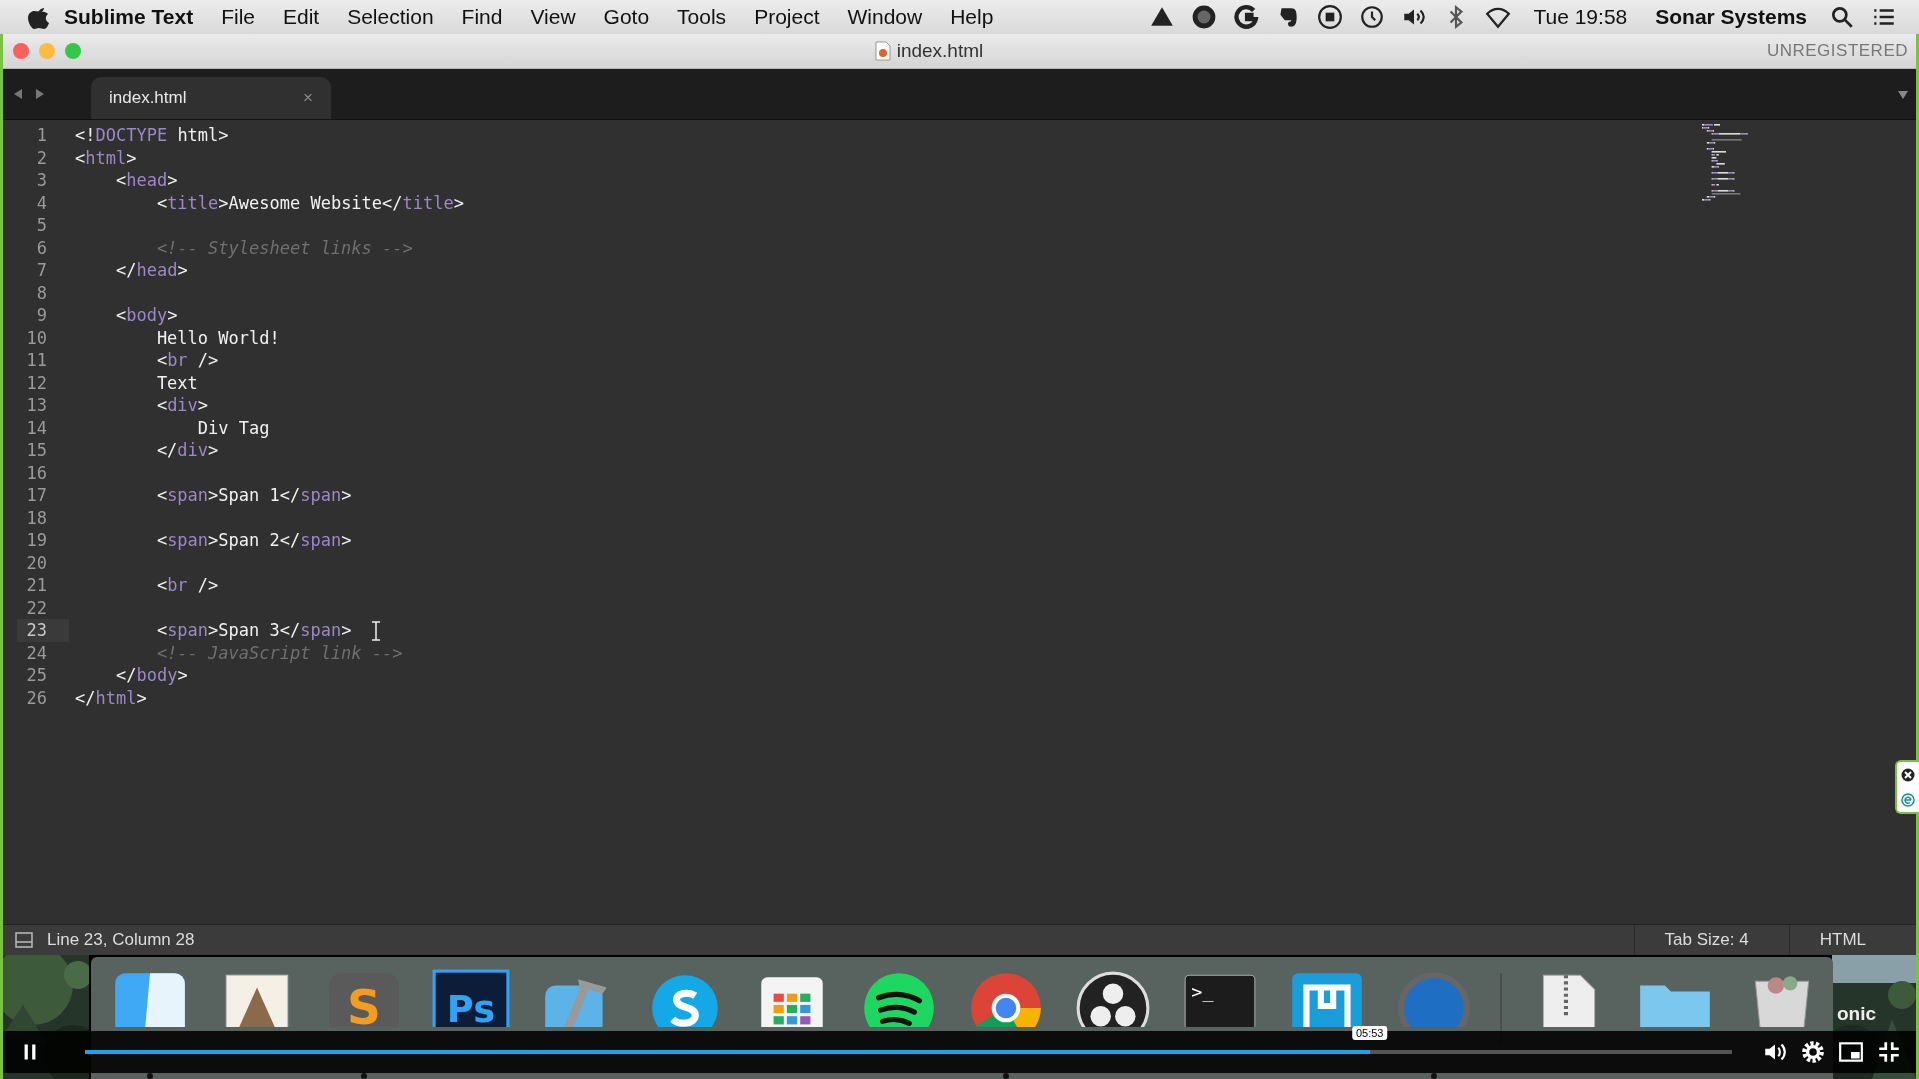  I want to click on g-logo-icon, so click(1246, 17).